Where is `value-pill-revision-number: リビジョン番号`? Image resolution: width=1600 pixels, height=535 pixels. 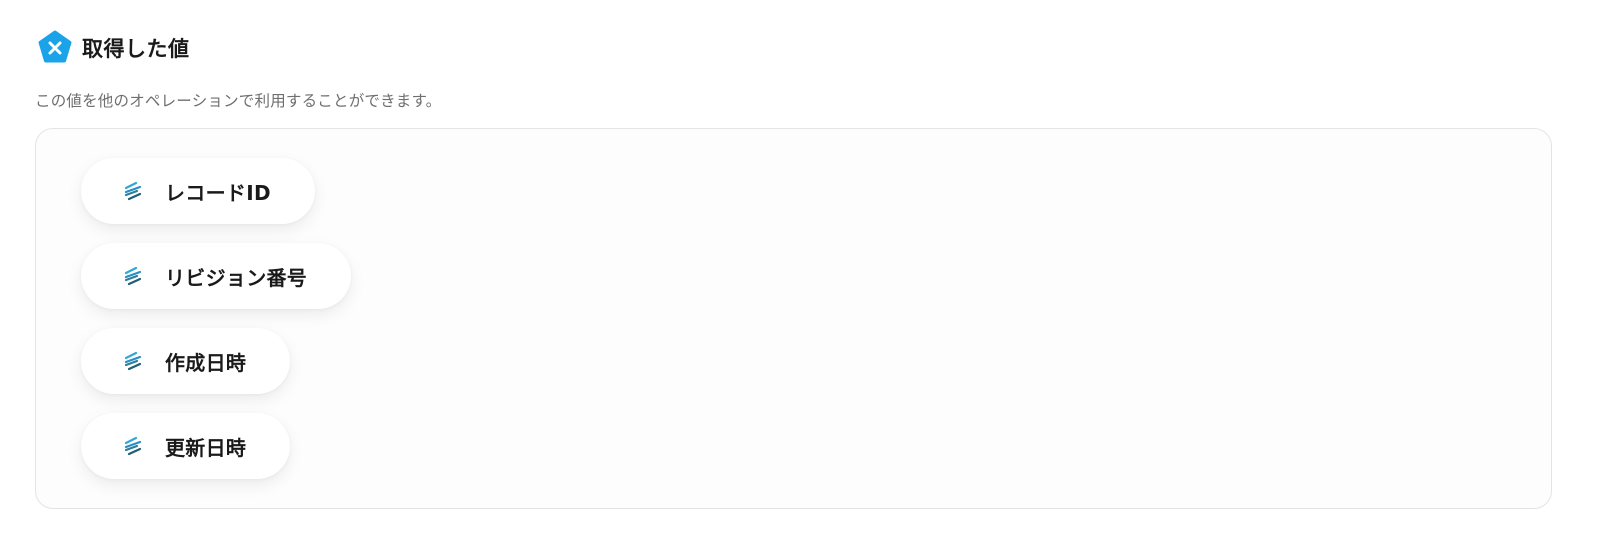 value-pill-revision-number: リビジョン番号 is located at coordinates (216, 276).